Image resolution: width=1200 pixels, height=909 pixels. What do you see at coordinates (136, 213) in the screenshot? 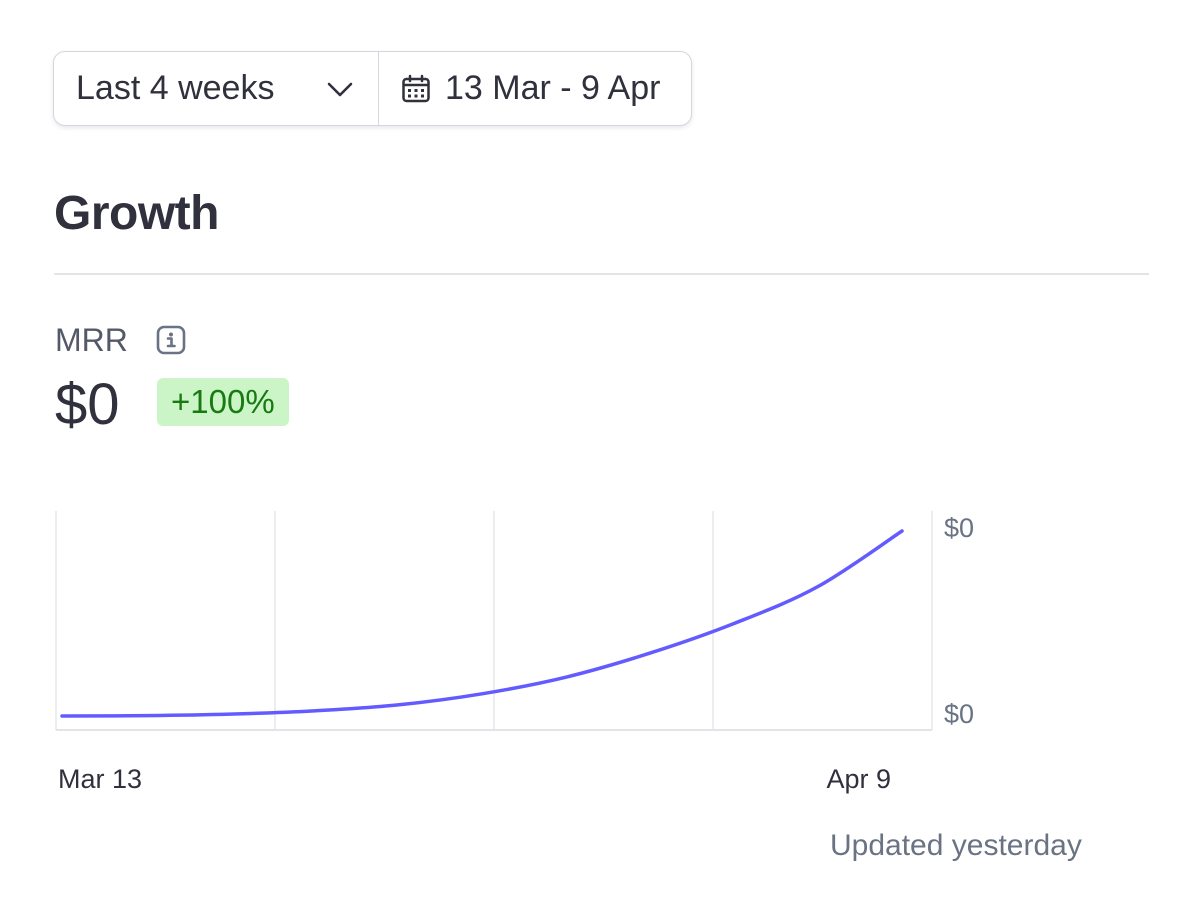
I see `section-title: Growth` at bounding box center [136, 213].